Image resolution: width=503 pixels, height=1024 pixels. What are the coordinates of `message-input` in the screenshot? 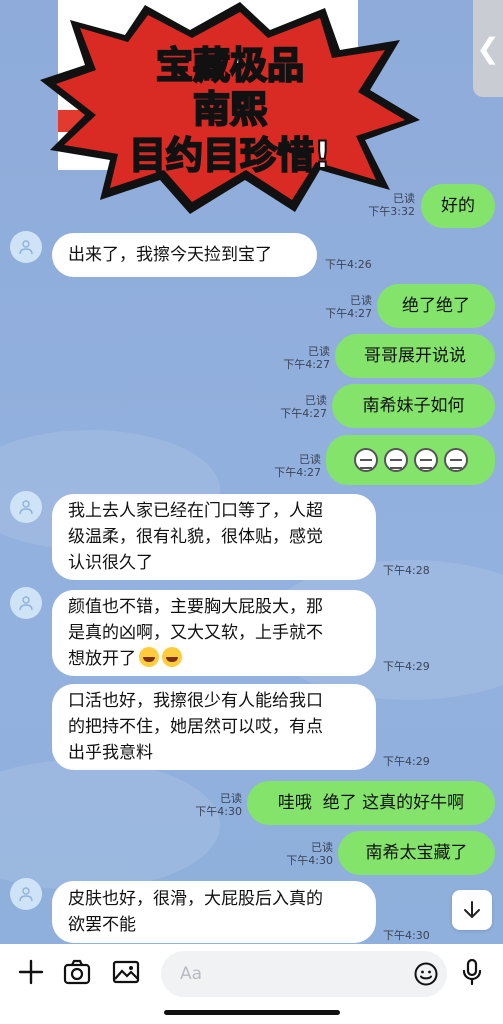 It's located at (290, 974).